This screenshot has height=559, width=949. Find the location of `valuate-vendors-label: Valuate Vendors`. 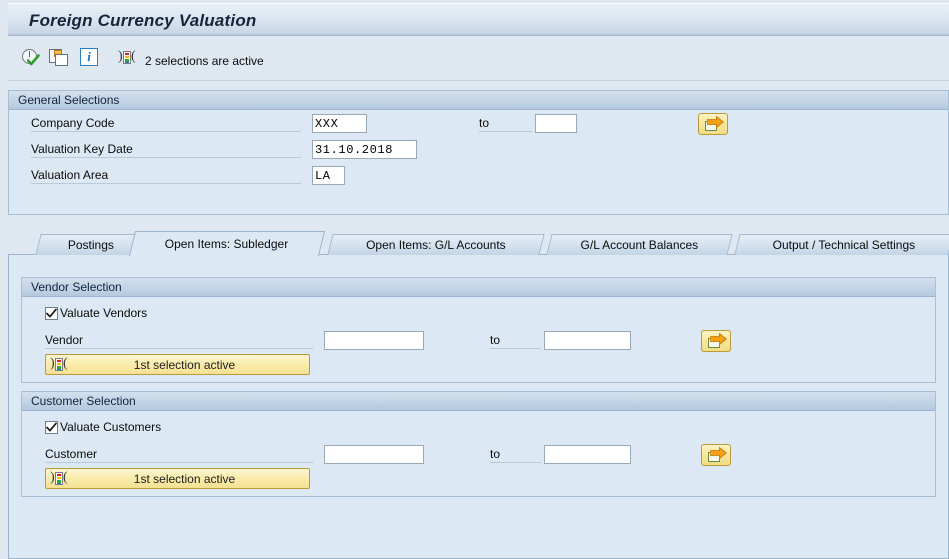

valuate-vendors-label: Valuate Vendors is located at coordinates (104, 313).